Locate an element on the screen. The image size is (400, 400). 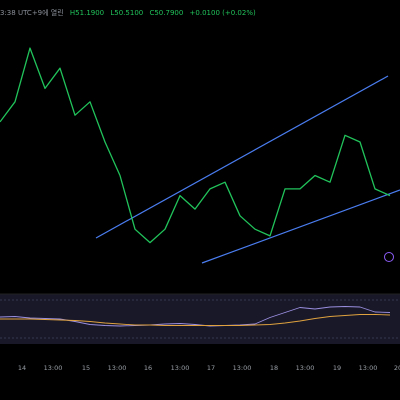
time-label: 16 is located at coordinates (148, 368).